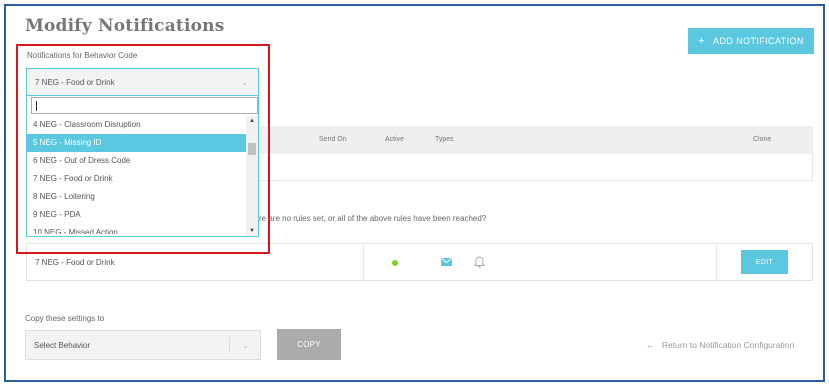 The width and height of the screenshot is (829, 389). What do you see at coordinates (419, 262) in the screenshot?
I see `fallback-rule-row: 7 NEG - Food or Drink EDIT` at bounding box center [419, 262].